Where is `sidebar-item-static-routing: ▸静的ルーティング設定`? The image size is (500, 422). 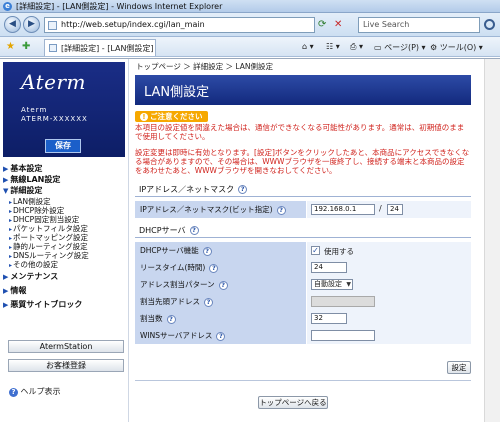
sidebar-item-static-routing: ▸静的ルーティング設定 is located at coordinates (65, 246).